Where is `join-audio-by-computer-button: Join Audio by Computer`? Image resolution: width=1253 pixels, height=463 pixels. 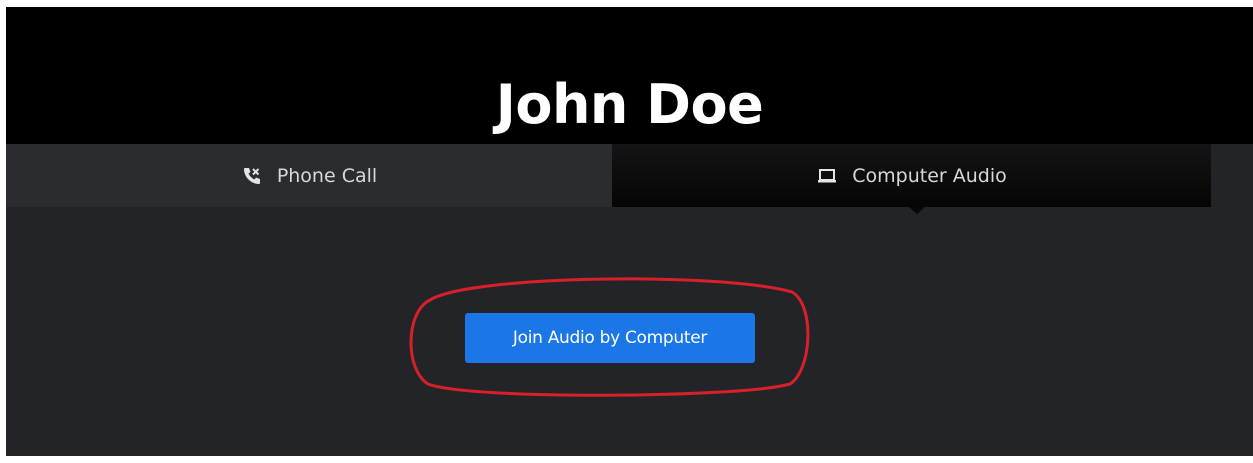
join-audio-by-computer-button: Join Audio by Computer is located at coordinates (610, 338).